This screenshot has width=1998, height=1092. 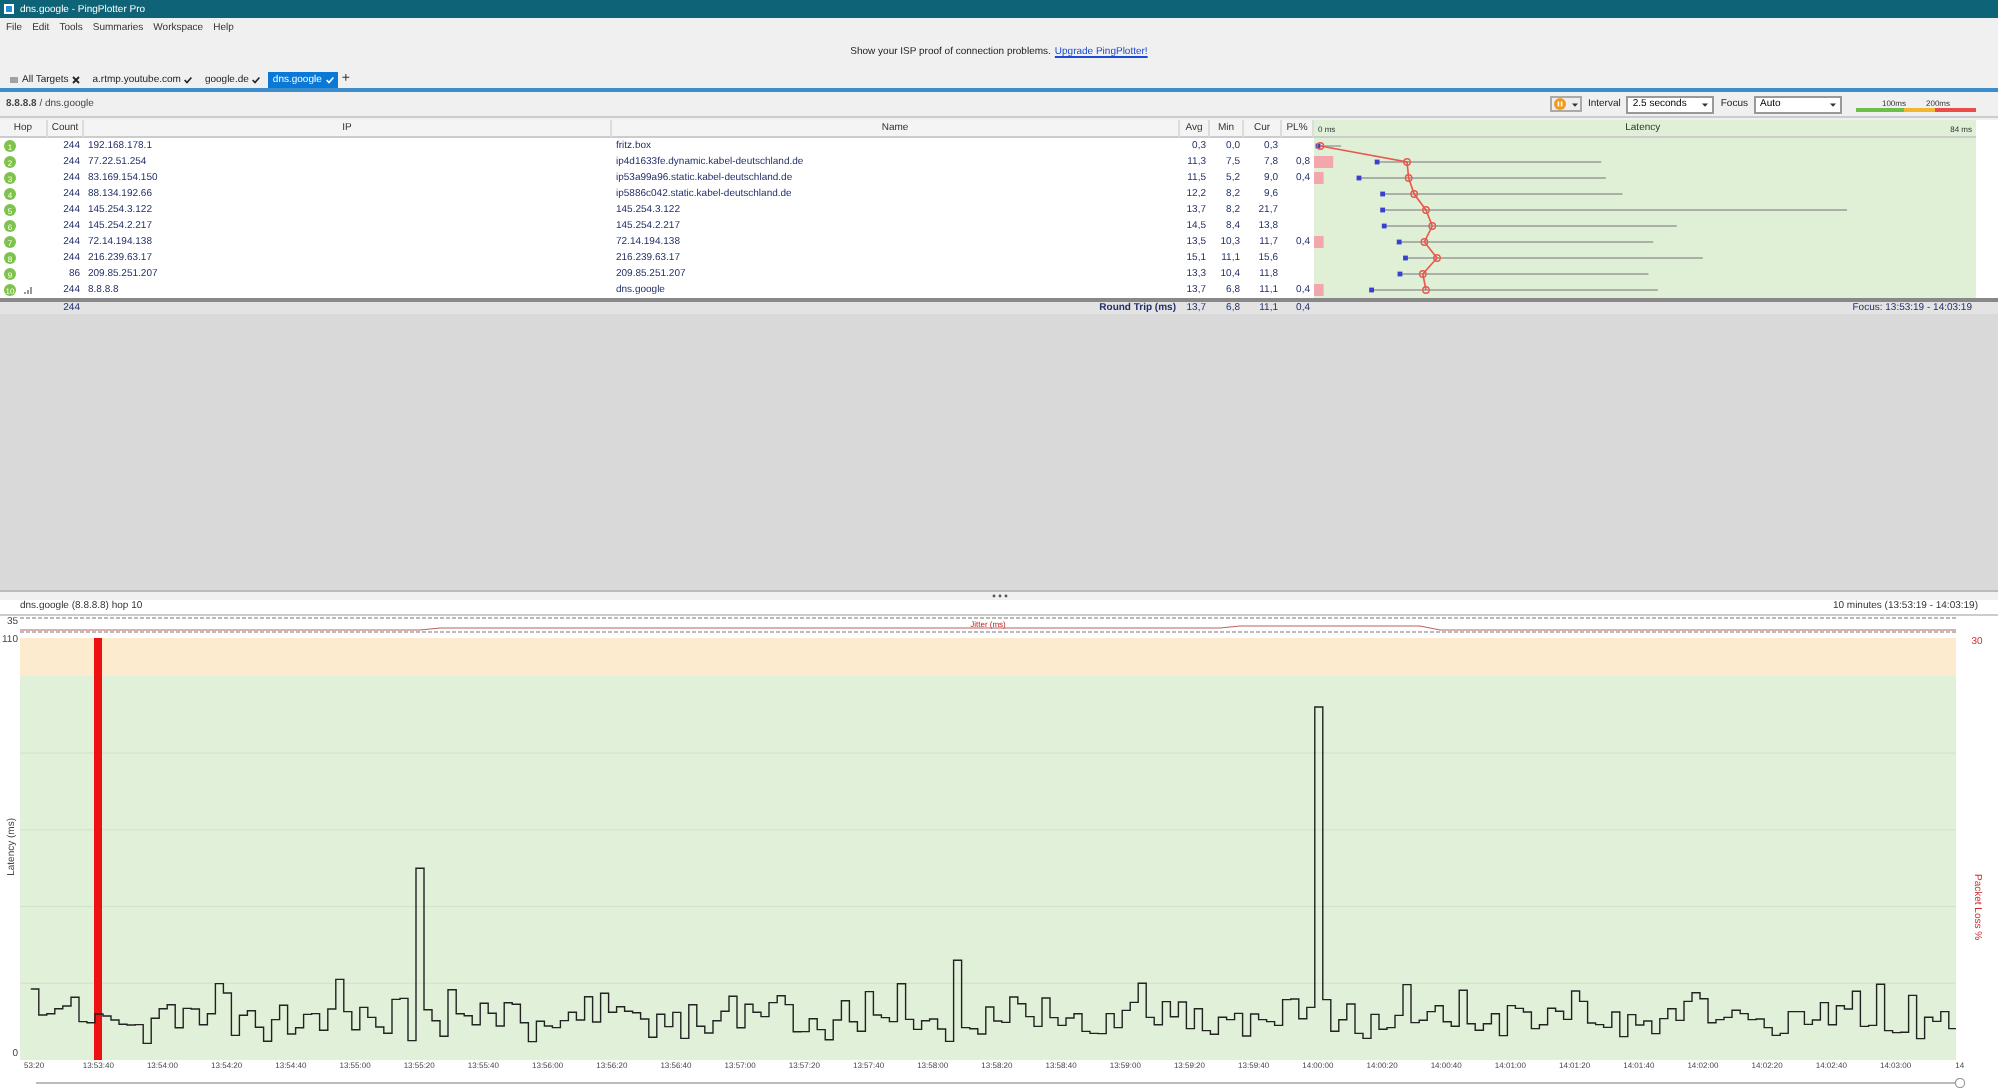 I want to click on latency-range-line, so click(x=1329, y=146).